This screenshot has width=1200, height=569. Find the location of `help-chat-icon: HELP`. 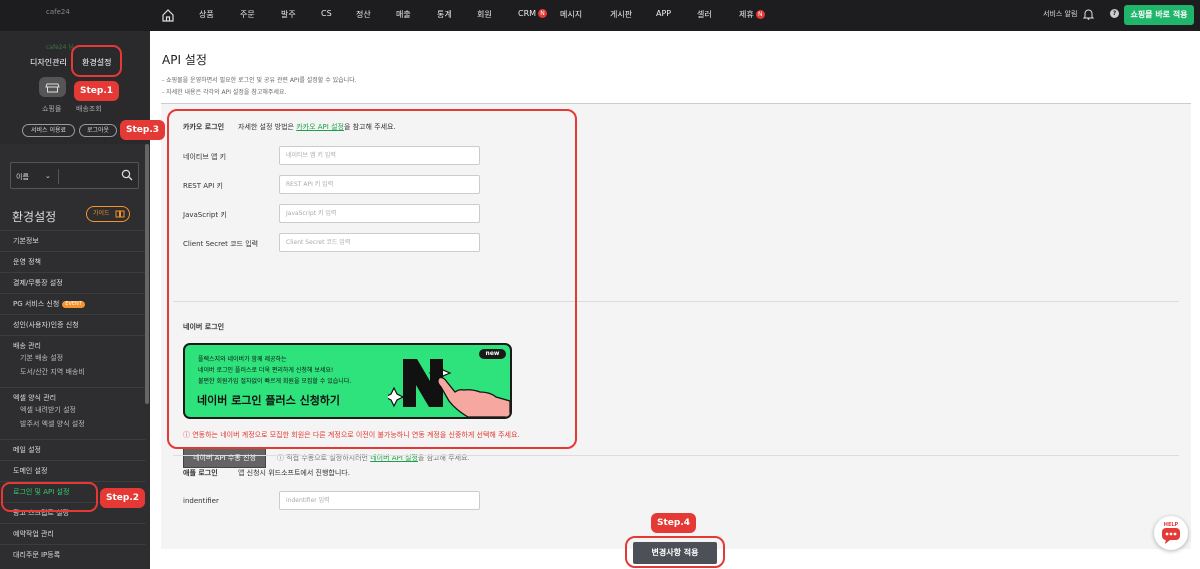

help-chat-icon: HELP is located at coordinates (1171, 533).